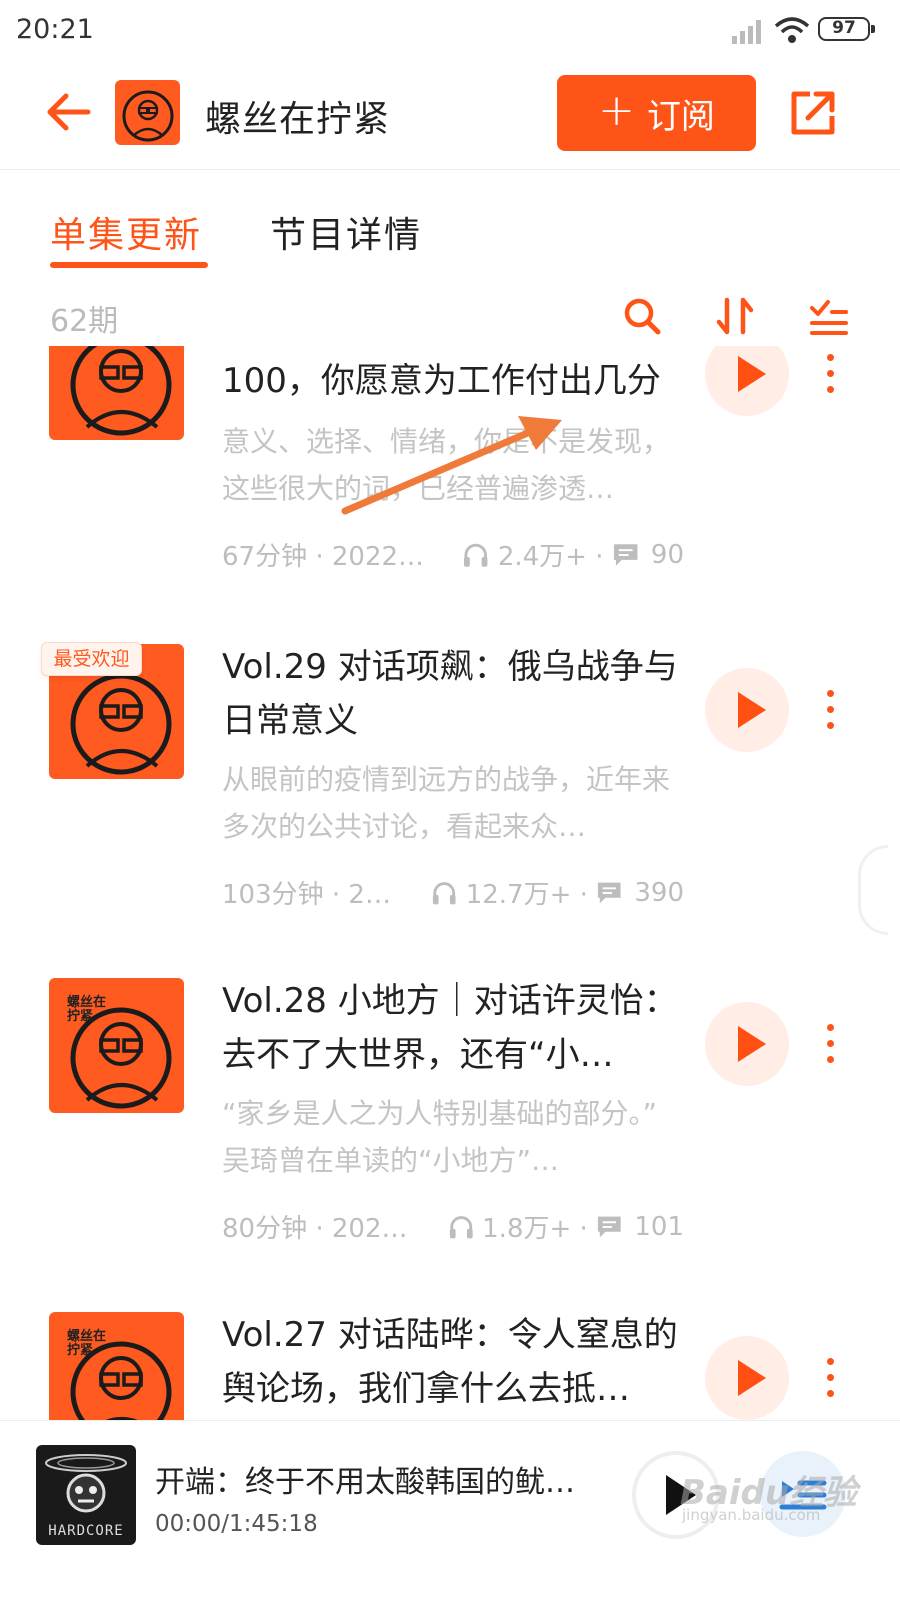 This screenshot has height=1600, width=900. Describe the element at coordinates (450, 220) in the screenshot. I see `tab-bar: 单集更新 节目详情` at that location.